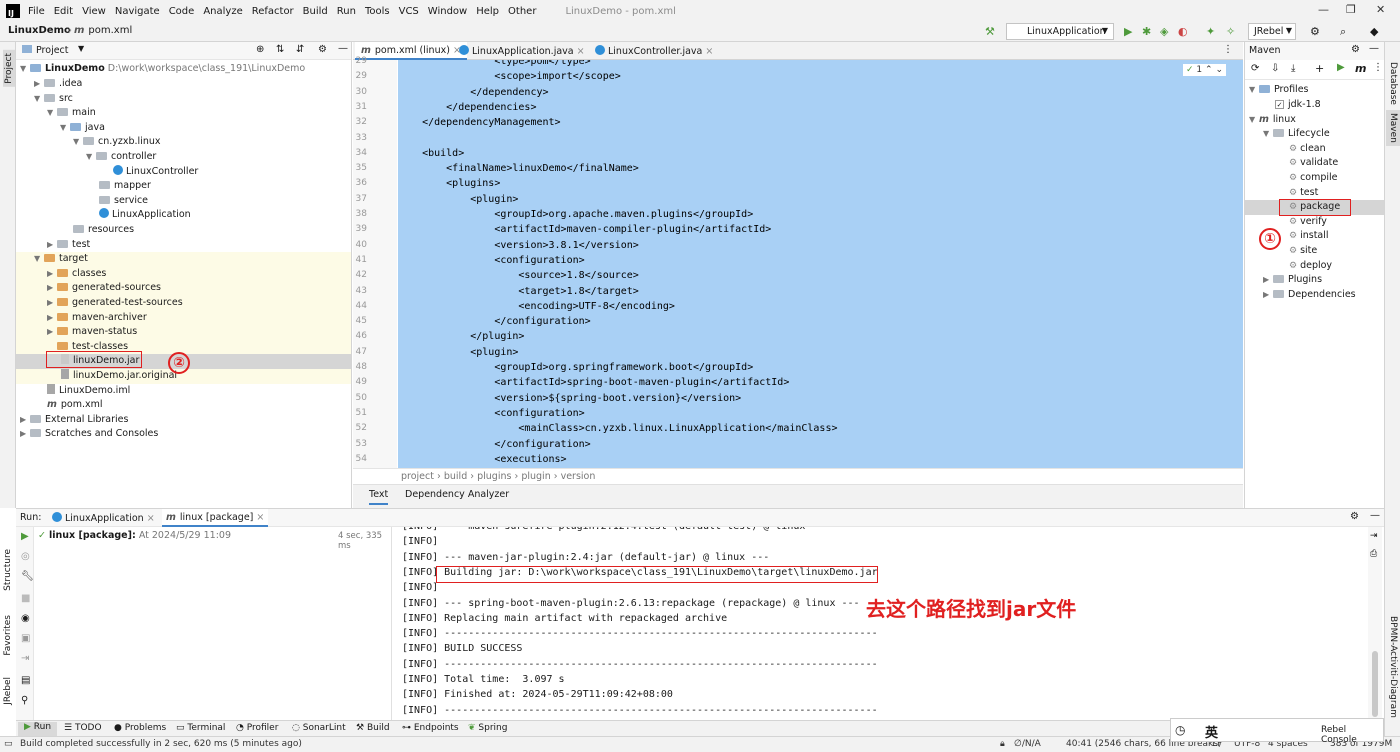 The width and height of the screenshot is (1400, 752). I want to click on ime-language: 英, so click(1211, 731).